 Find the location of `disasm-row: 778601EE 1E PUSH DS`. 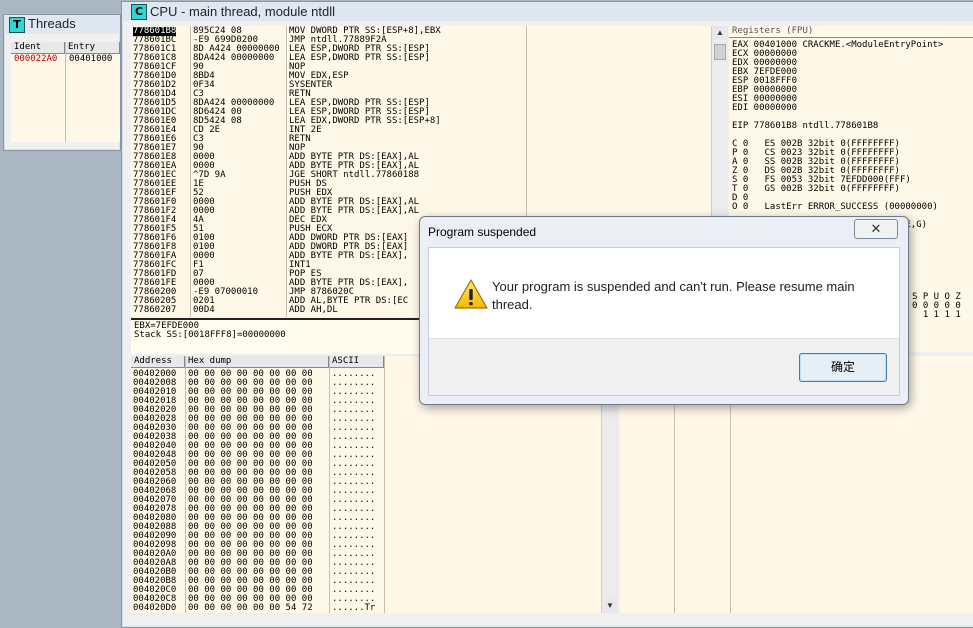

disasm-row: 778601EE 1E PUSH DS is located at coordinates (421, 184).